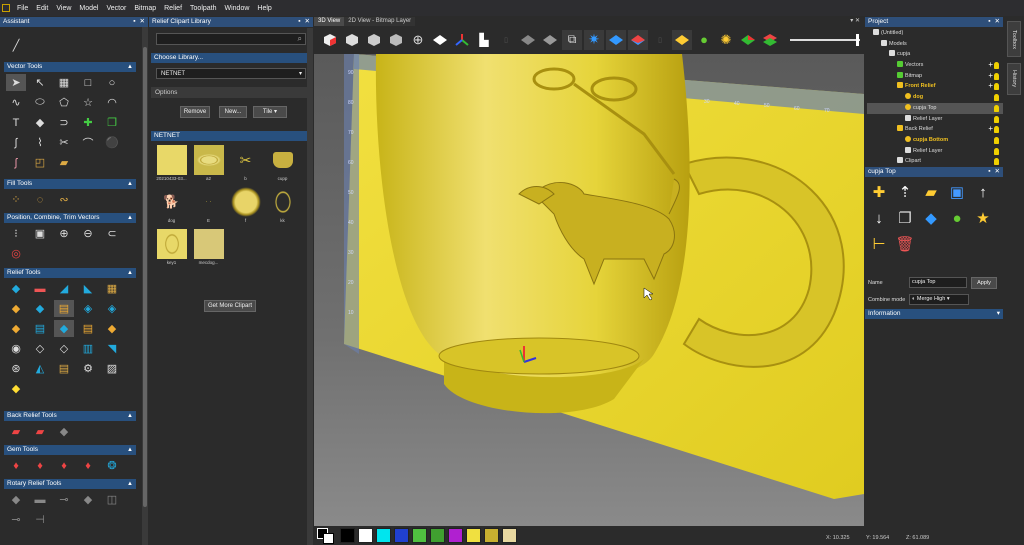  What do you see at coordinates (16, 348) in the screenshot?
I see `relief-view-icon: ◉` at bounding box center [16, 348].